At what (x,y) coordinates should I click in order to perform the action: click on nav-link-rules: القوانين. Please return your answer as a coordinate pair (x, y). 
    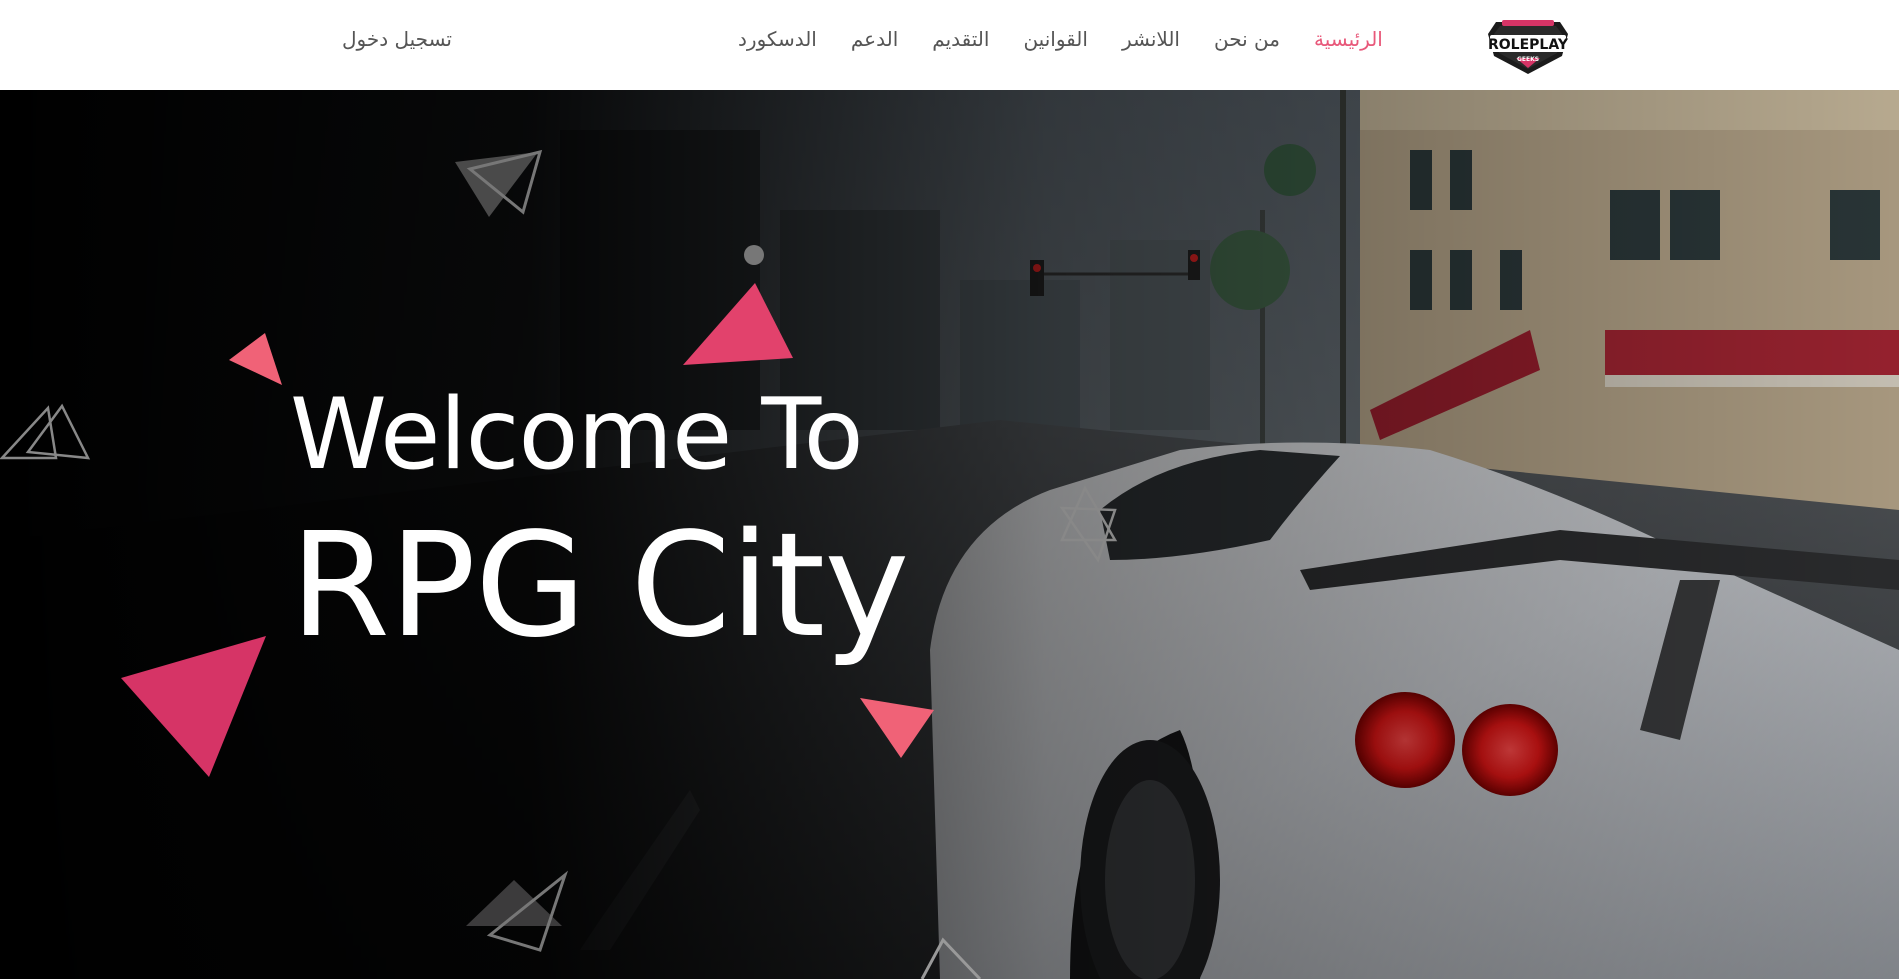
    Looking at the image, I should click on (1055, 39).